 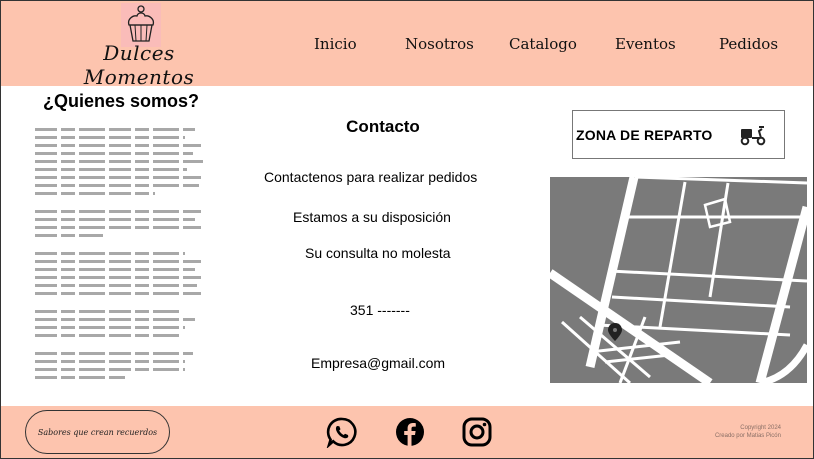 I want to click on copyright-author: Creado por Matias Picón, so click(x=747, y=436).